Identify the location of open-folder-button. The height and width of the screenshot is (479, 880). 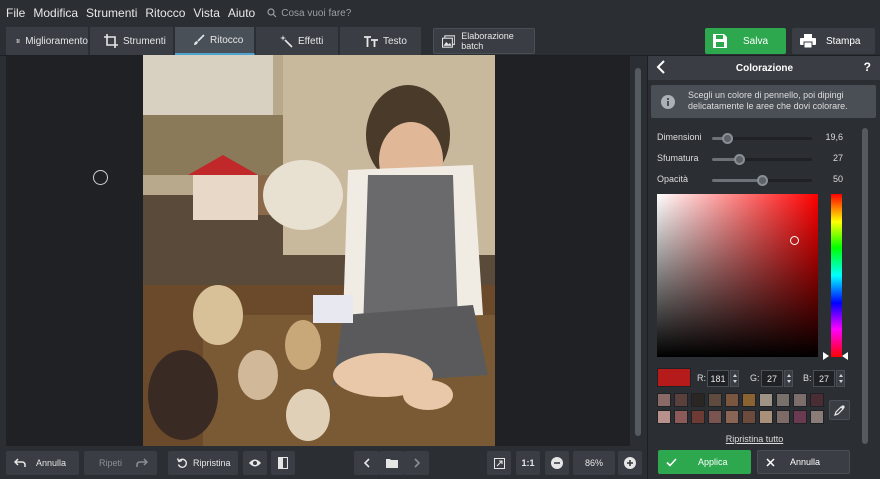
(391, 463).